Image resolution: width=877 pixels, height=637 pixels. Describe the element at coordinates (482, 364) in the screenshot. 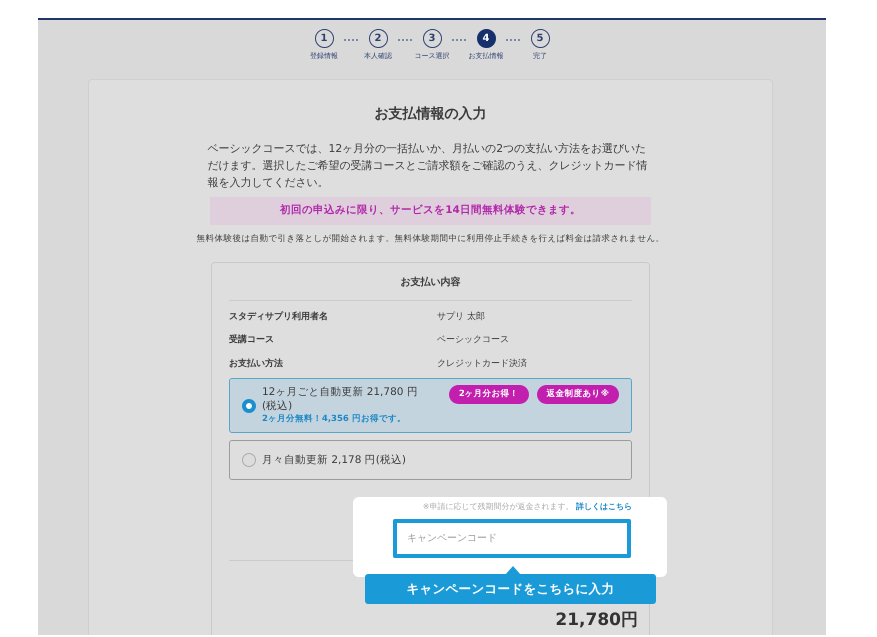

I see `field-value: クレジットカード決済` at that location.